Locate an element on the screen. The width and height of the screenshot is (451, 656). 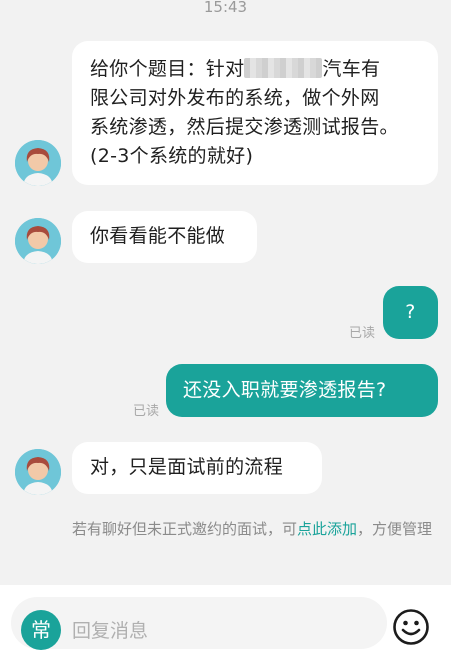
common-phrases-button: 常 is located at coordinates (41, 630).